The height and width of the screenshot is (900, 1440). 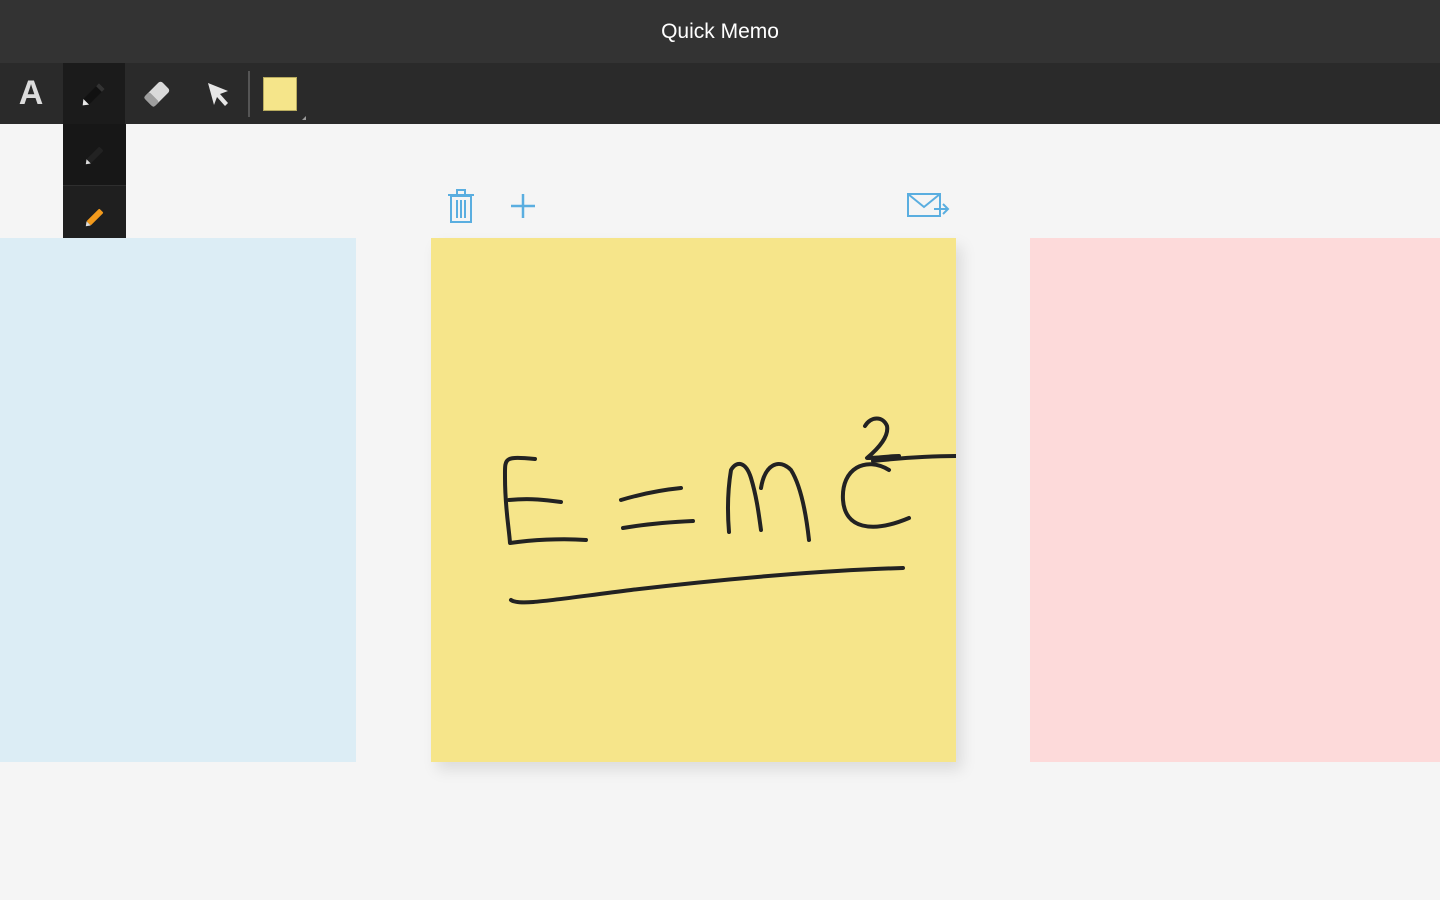 What do you see at coordinates (720, 93) in the screenshot?
I see `toolbar: A` at bounding box center [720, 93].